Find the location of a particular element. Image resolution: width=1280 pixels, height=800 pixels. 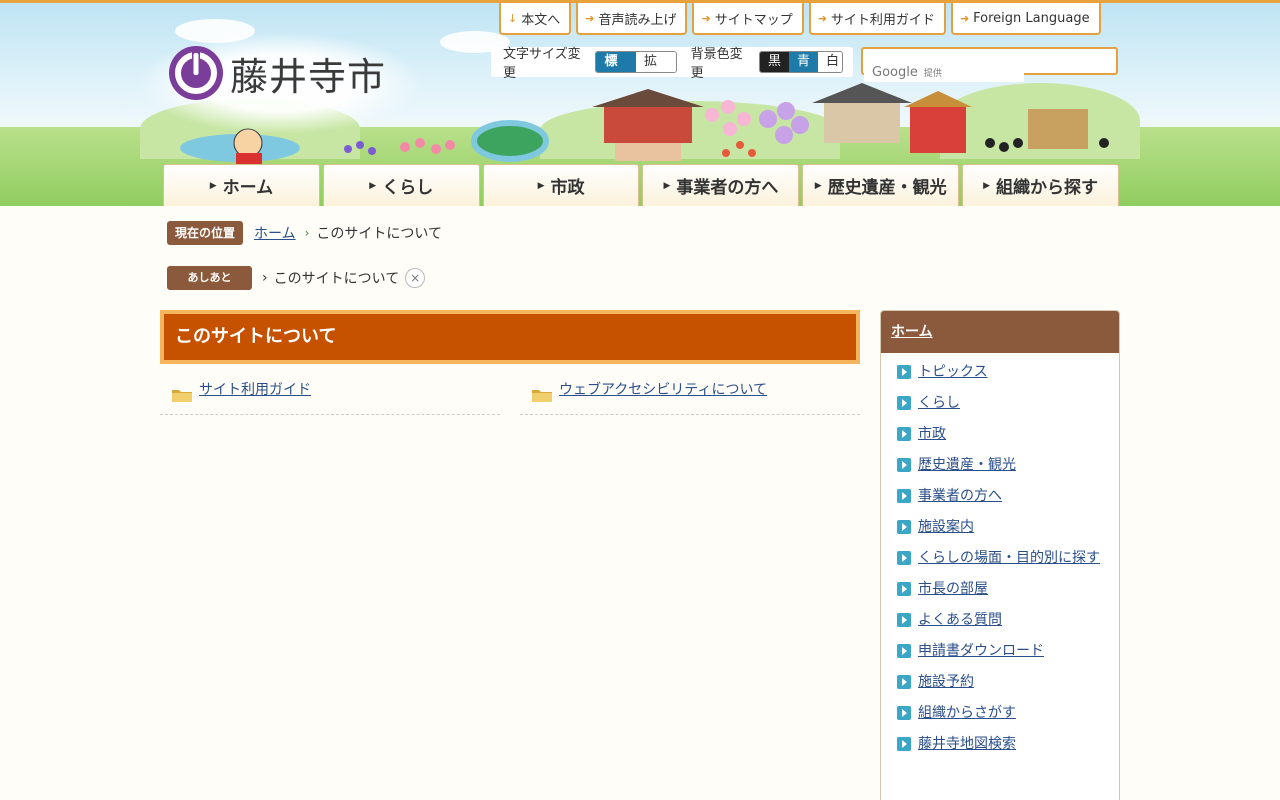

close-icon: × is located at coordinates (415, 278).